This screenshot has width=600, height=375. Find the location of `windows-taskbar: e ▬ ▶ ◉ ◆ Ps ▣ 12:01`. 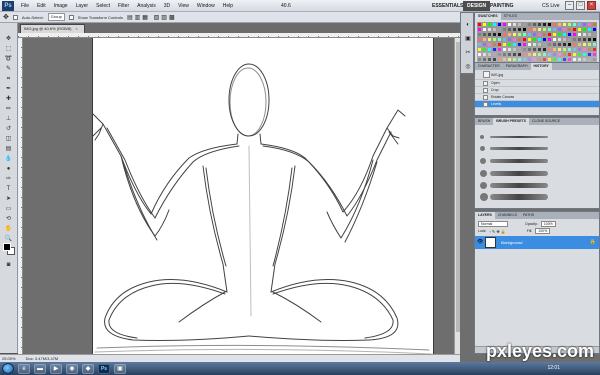

windows-taskbar: e ▬ ▶ ◉ ◆ Ps ▣ 12:01 is located at coordinates (300, 368).